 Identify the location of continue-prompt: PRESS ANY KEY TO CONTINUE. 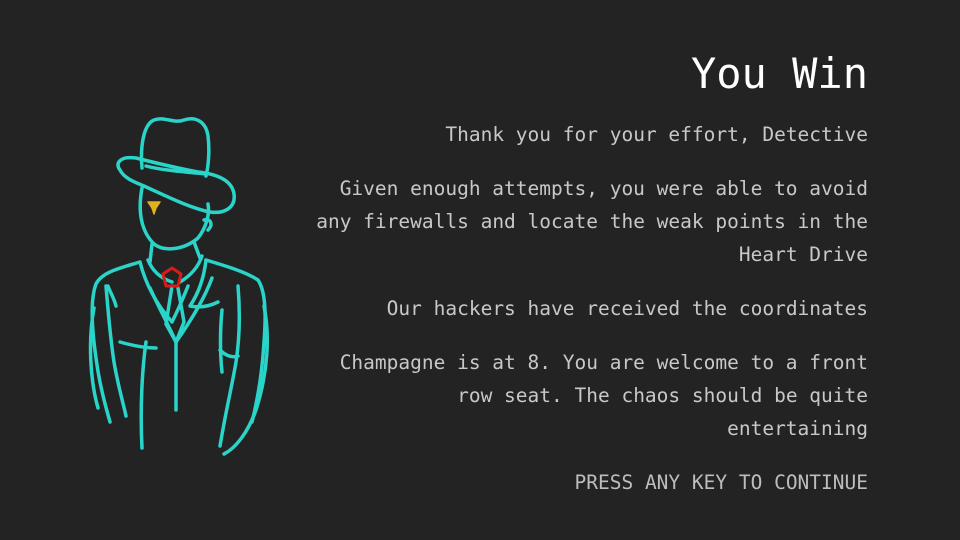
(588, 482).